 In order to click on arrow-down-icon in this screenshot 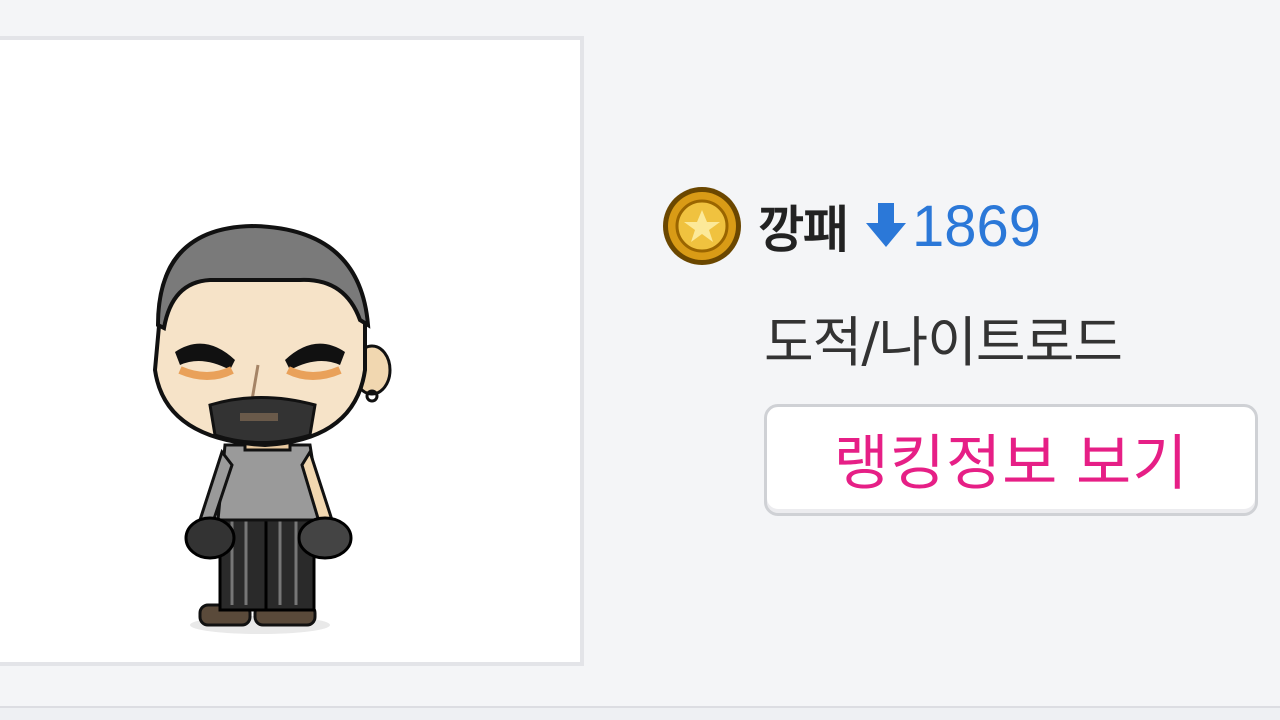, I will do `click(886, 225)`.